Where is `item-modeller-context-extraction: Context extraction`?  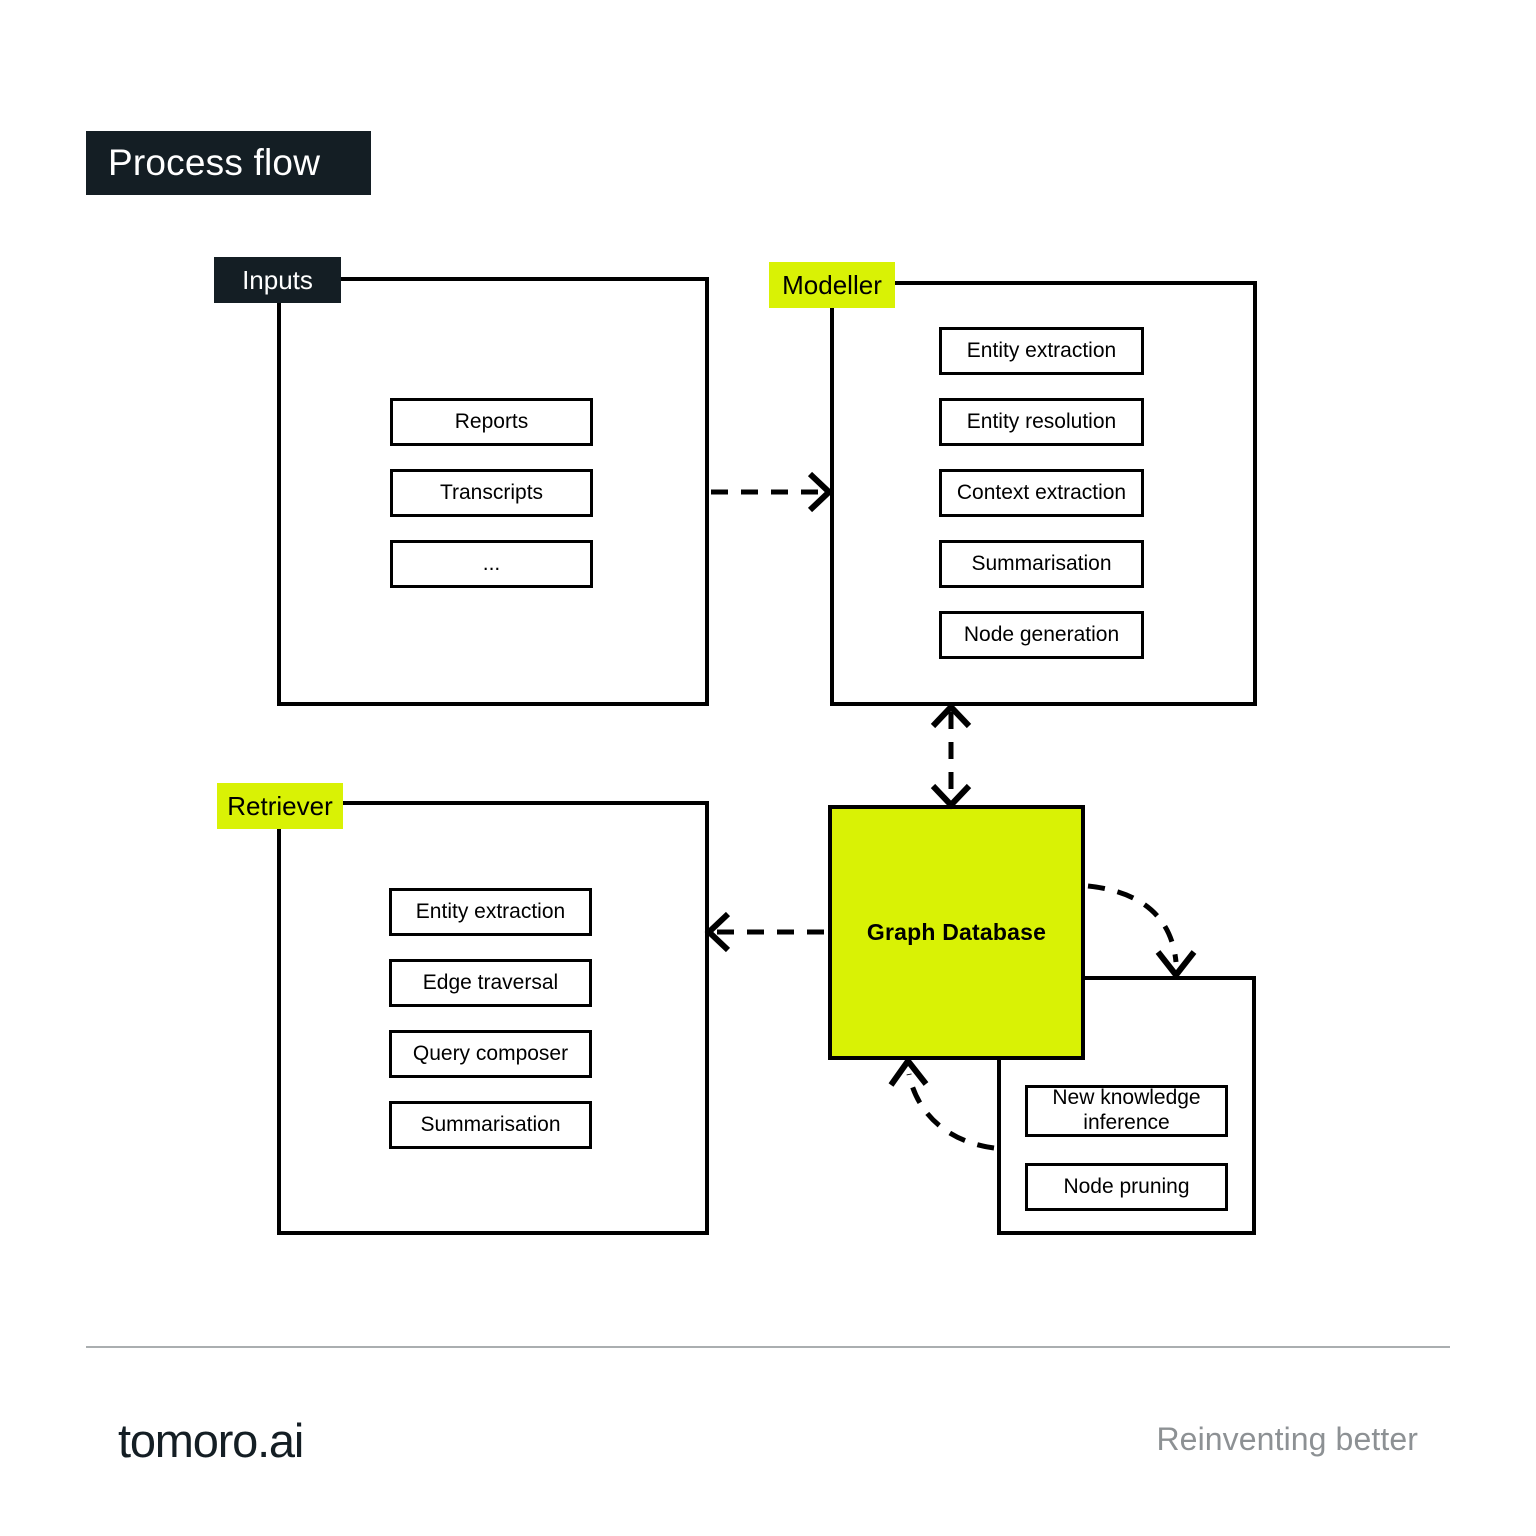
item-modeller-context-extraction: Context extraction is located at coordinates (1041, 493).